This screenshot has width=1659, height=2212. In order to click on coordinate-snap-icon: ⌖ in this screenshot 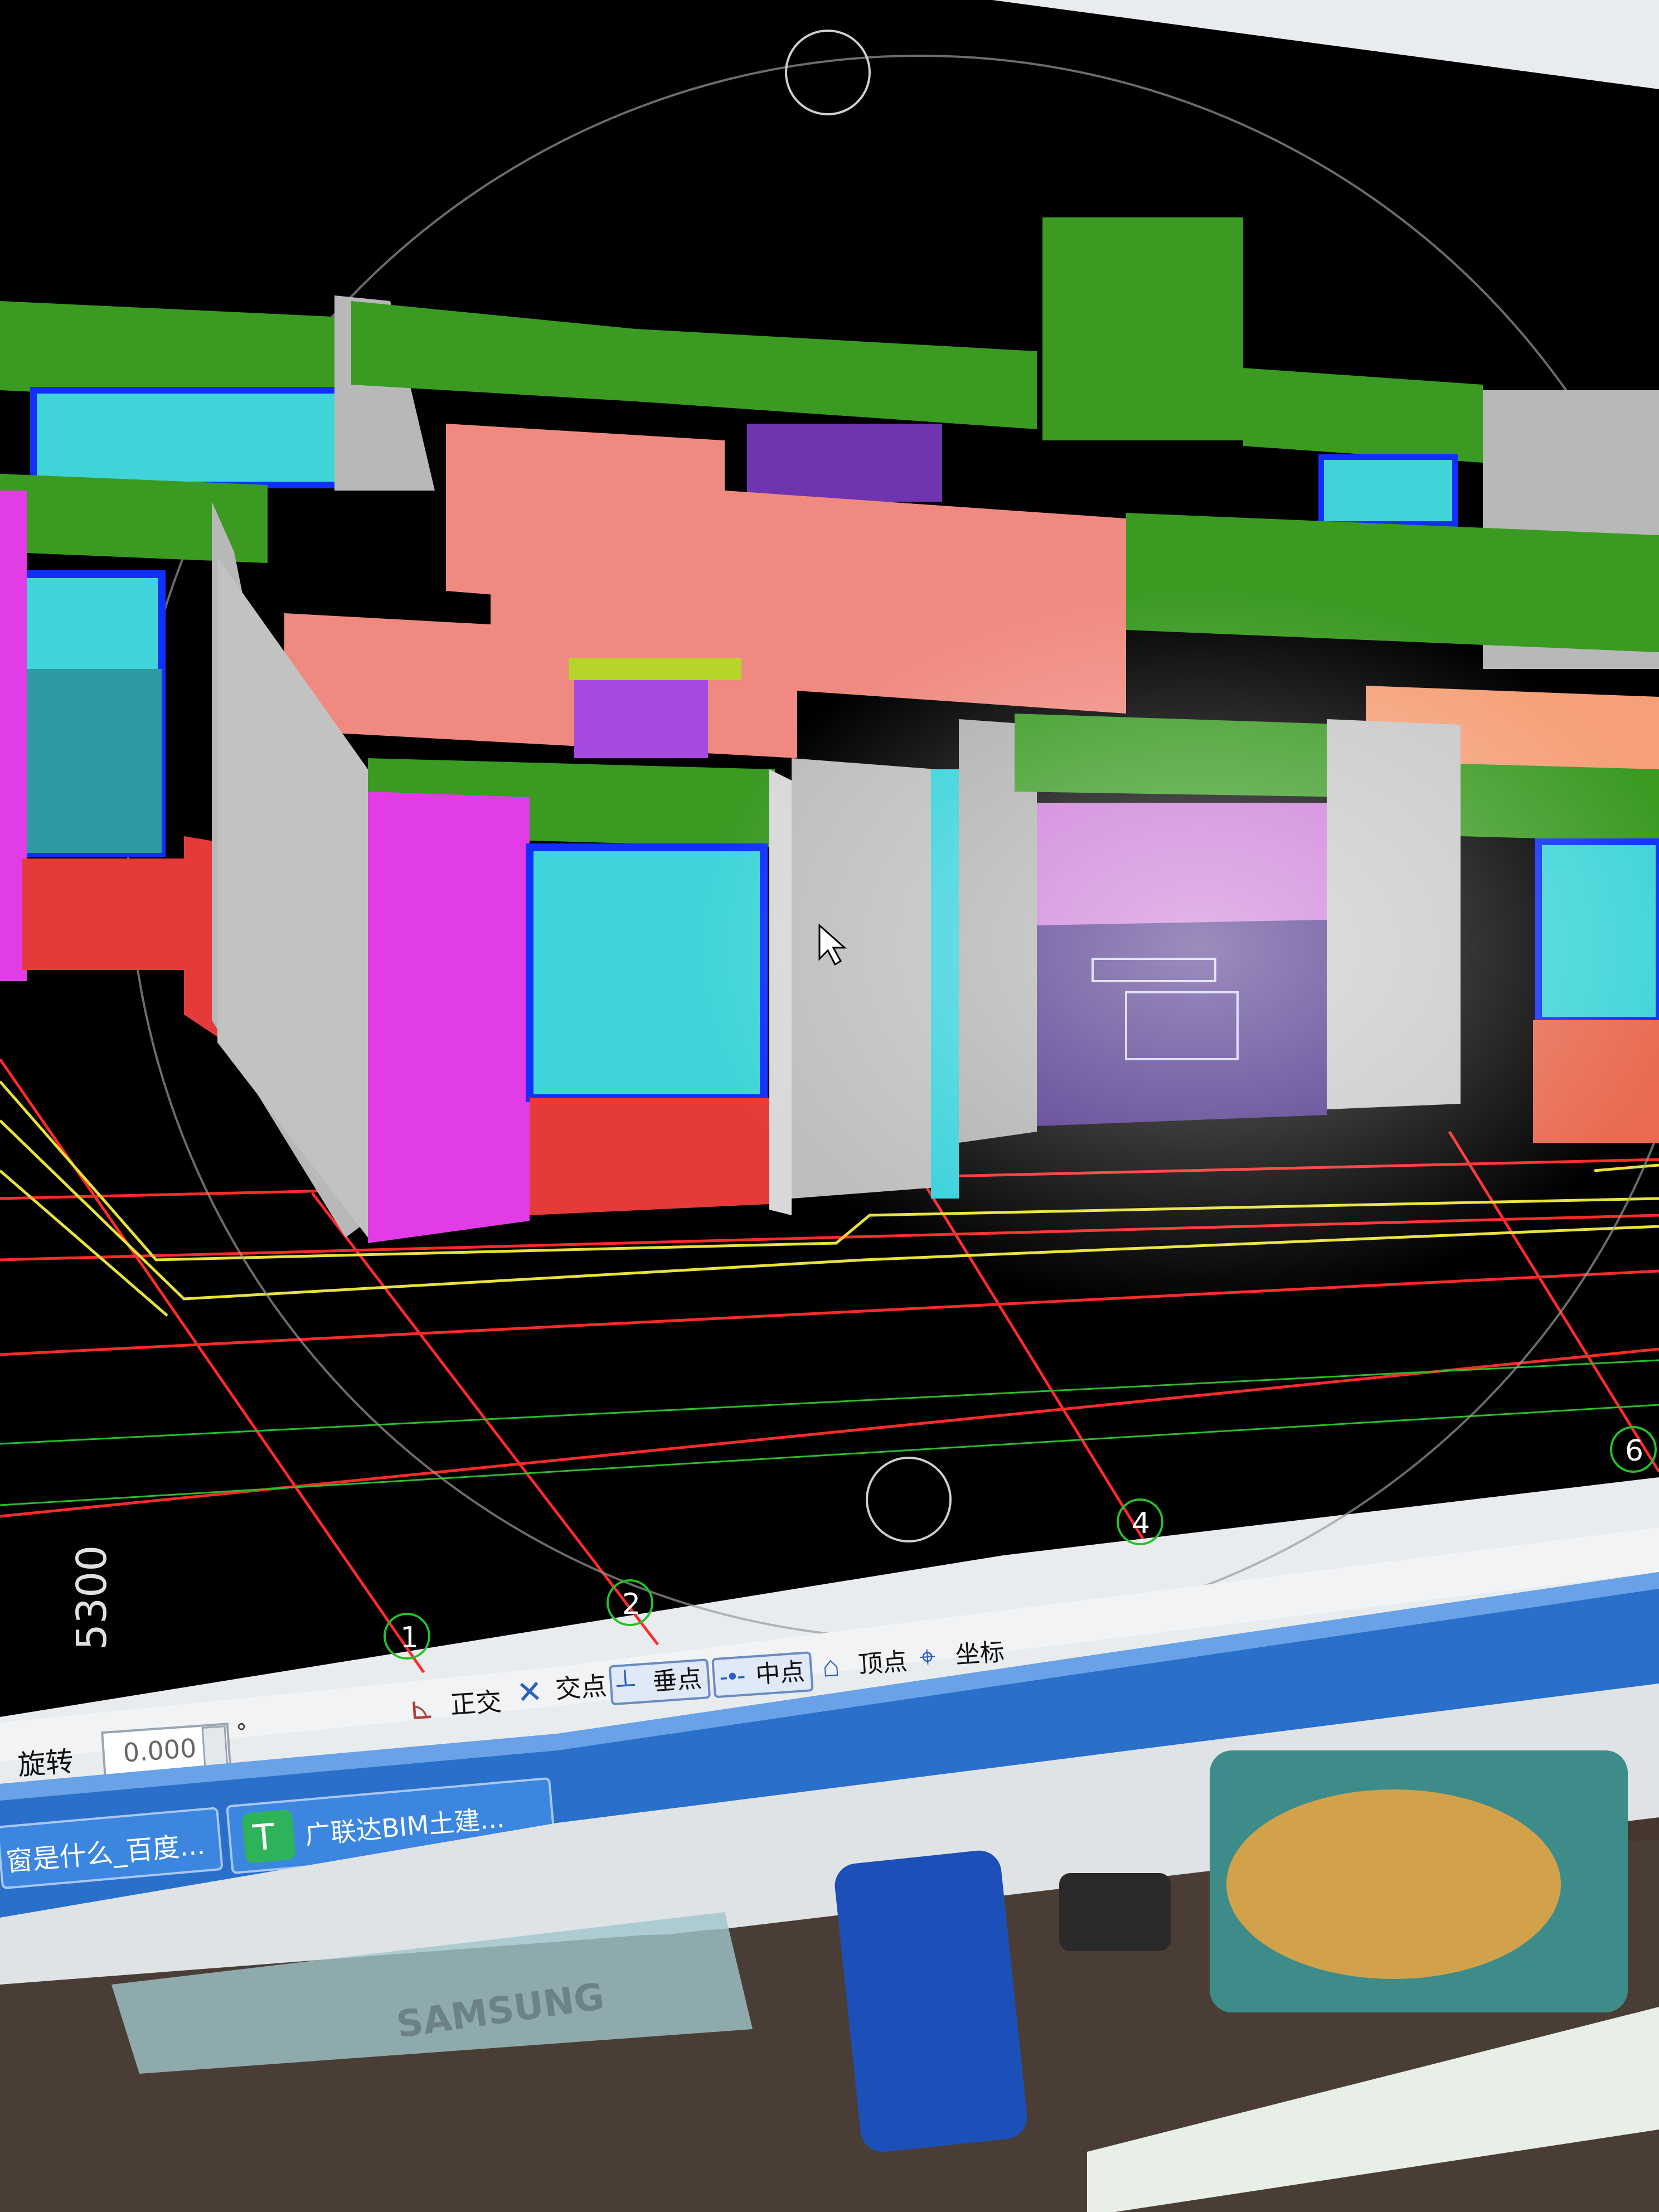, I will do `click(927, 1657)`.